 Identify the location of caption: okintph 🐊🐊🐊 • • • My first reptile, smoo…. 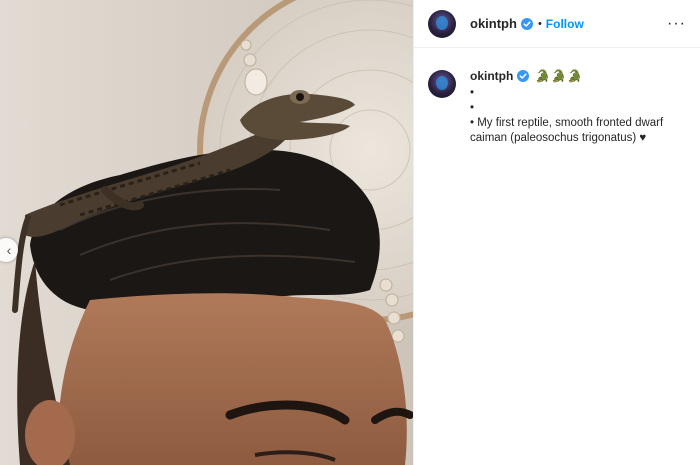
(558, 107).